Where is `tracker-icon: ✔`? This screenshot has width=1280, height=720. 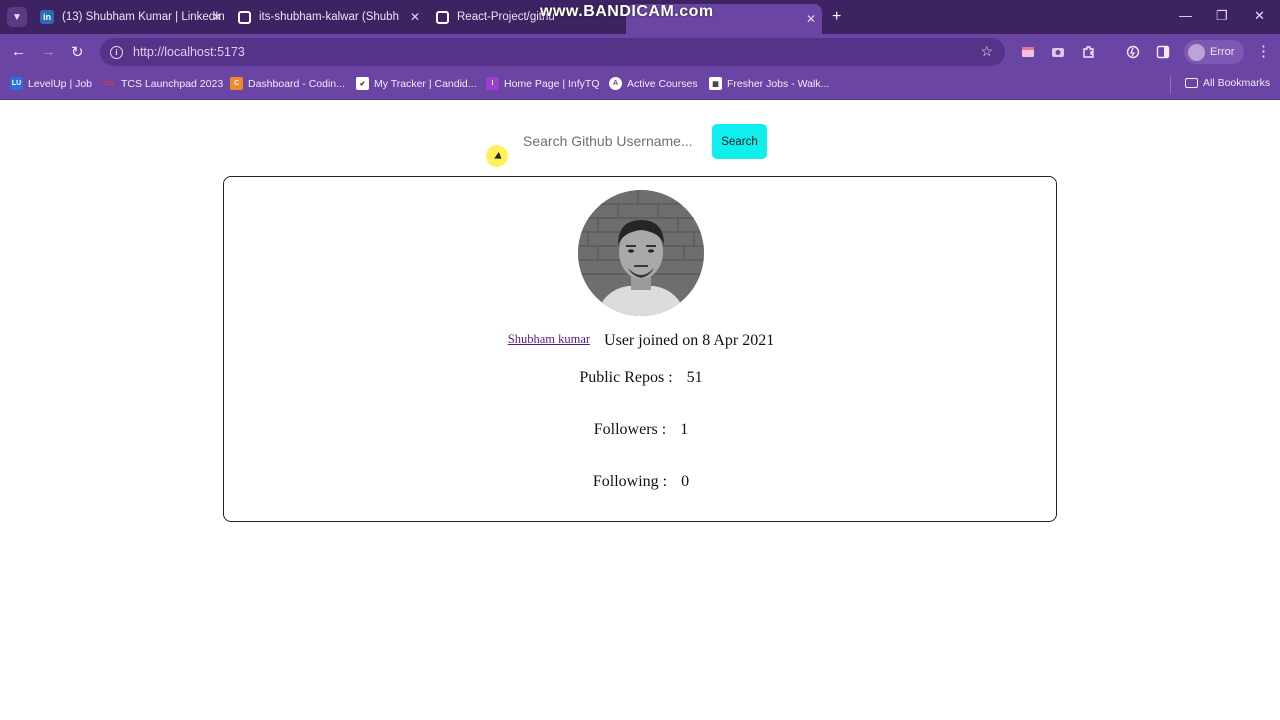 tracker-icon: ✔ is located at coordinates (362, 83).